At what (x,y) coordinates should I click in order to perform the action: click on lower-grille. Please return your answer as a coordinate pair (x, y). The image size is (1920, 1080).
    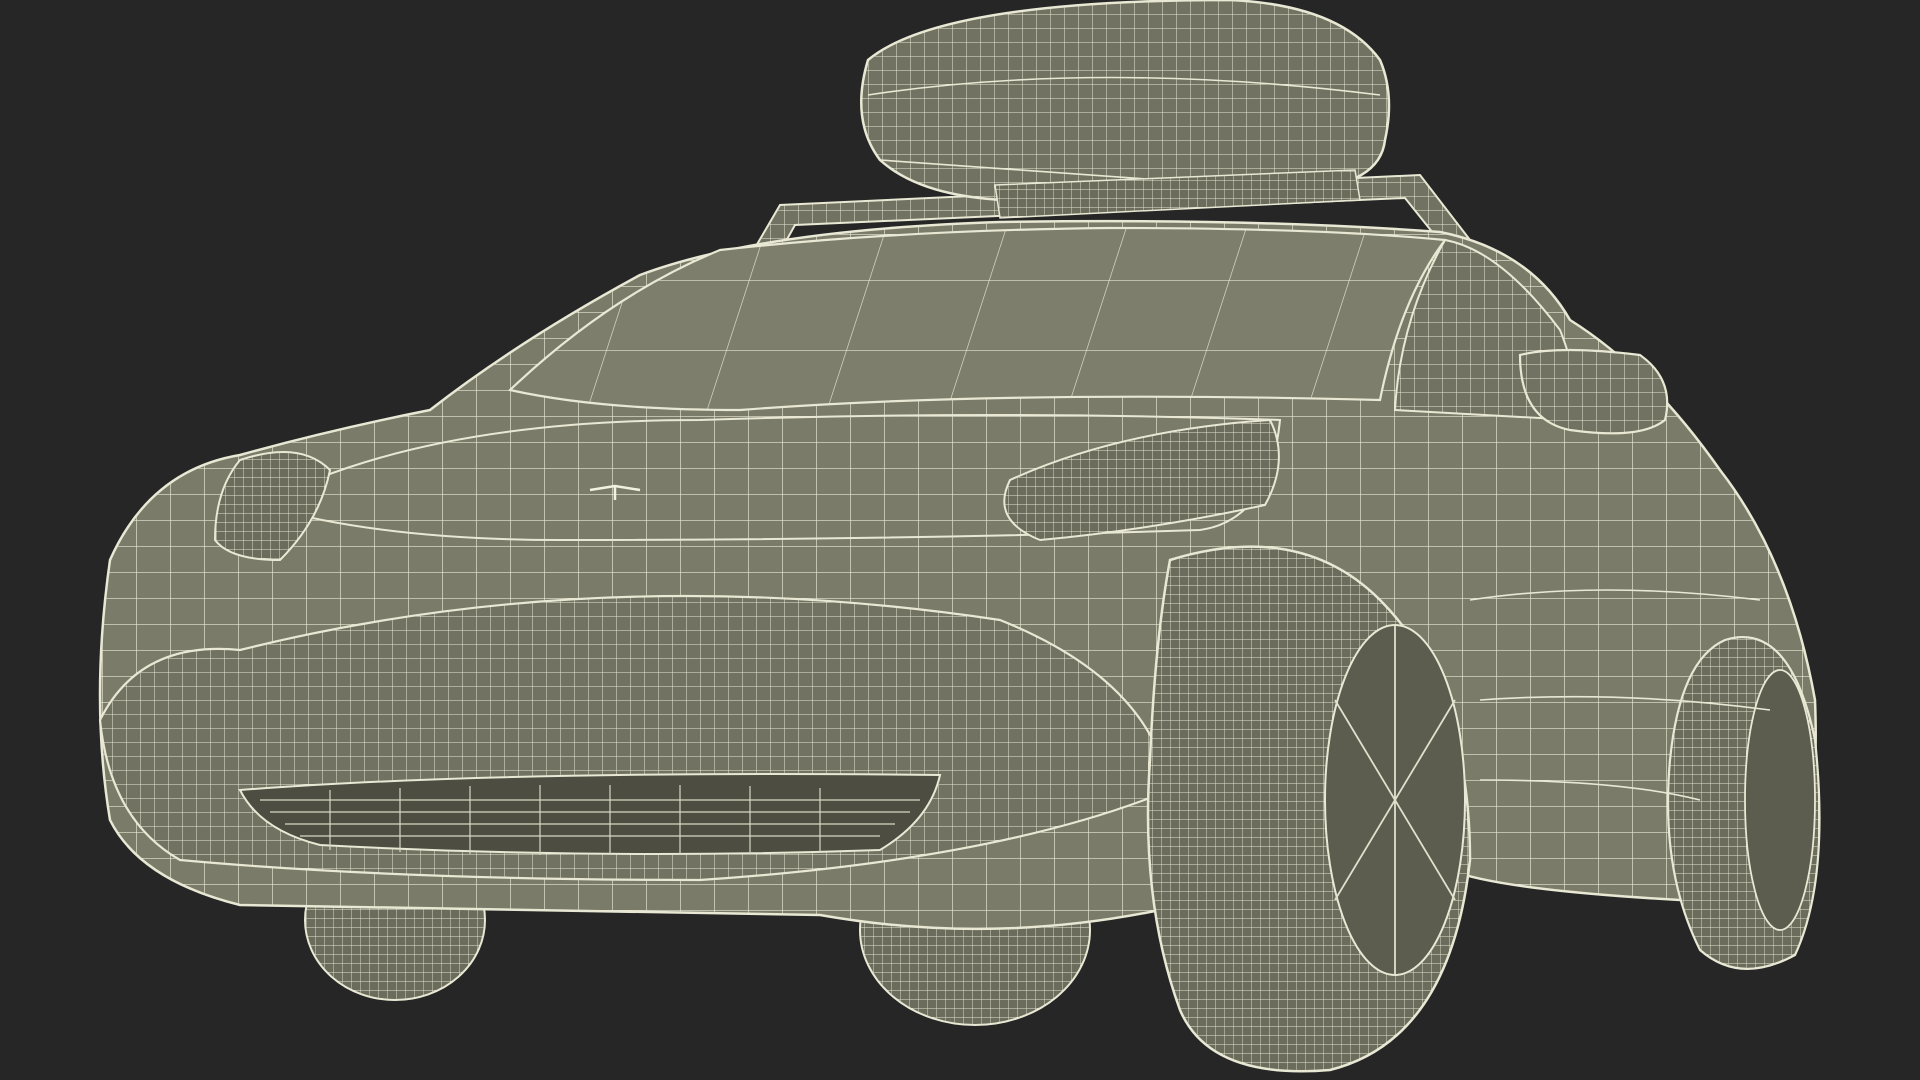
    Looking at the image, I should click on (590, 814).